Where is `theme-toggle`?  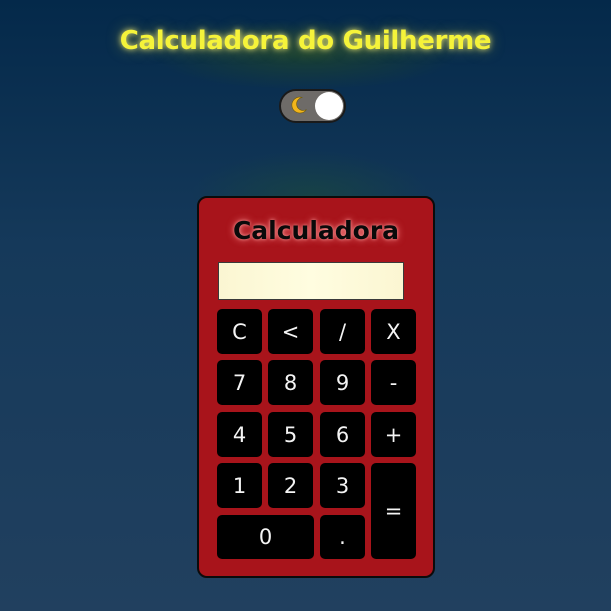
theme-toggle is located at coordinates (312, 106).